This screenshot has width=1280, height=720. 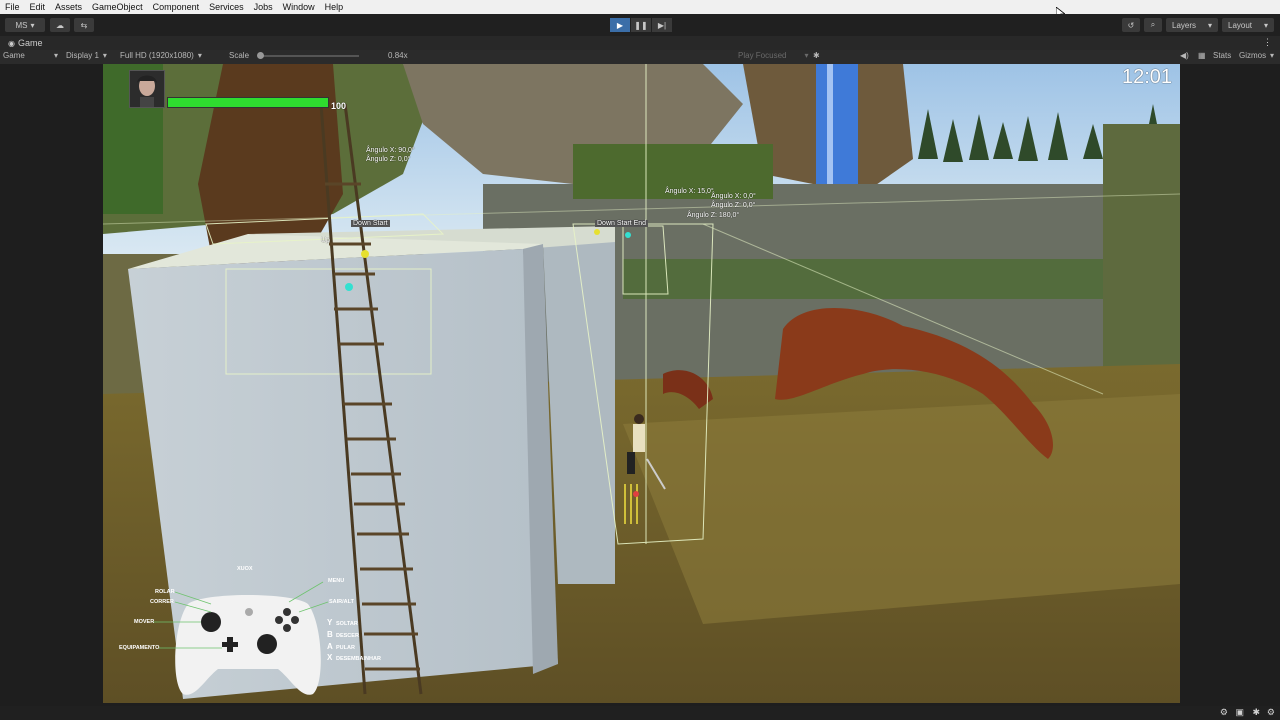 What do you see at coordinates (816, 55) in the screenshot?
I see `debug-icon: ✱` at bounding box center [816, 55].